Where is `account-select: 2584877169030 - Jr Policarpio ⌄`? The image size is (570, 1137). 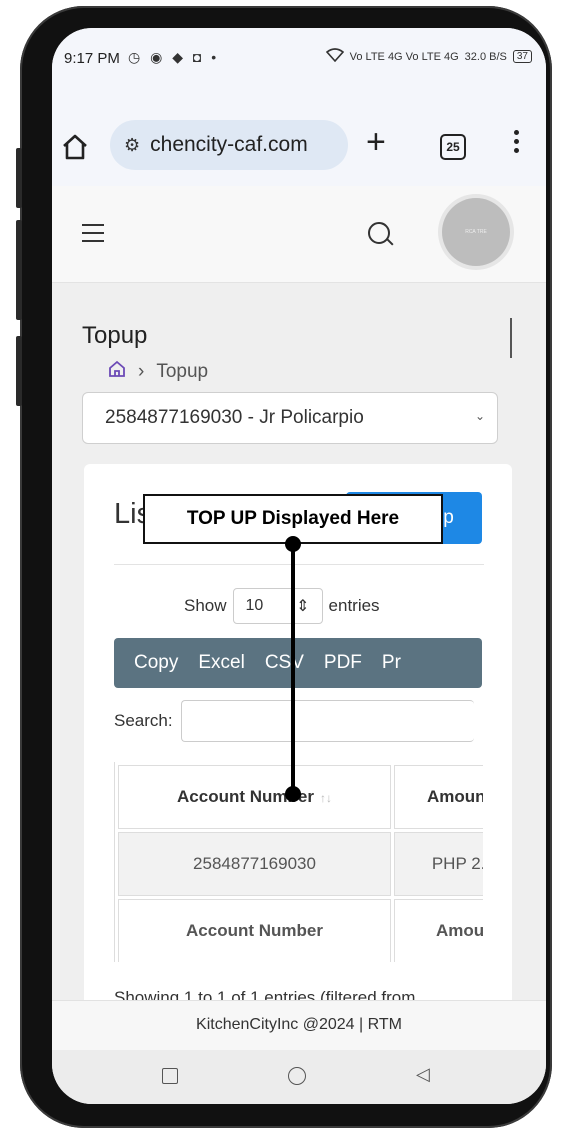 account-select: 2584877169030 - Jr Policarpio ⌄ is located at coordinates (290, 418).